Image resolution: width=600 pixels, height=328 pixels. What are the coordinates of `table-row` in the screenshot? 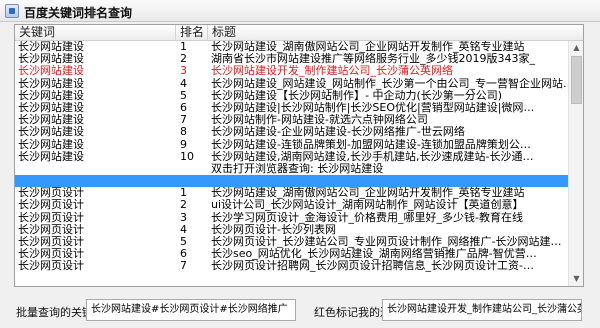 It's located at (299, 181).